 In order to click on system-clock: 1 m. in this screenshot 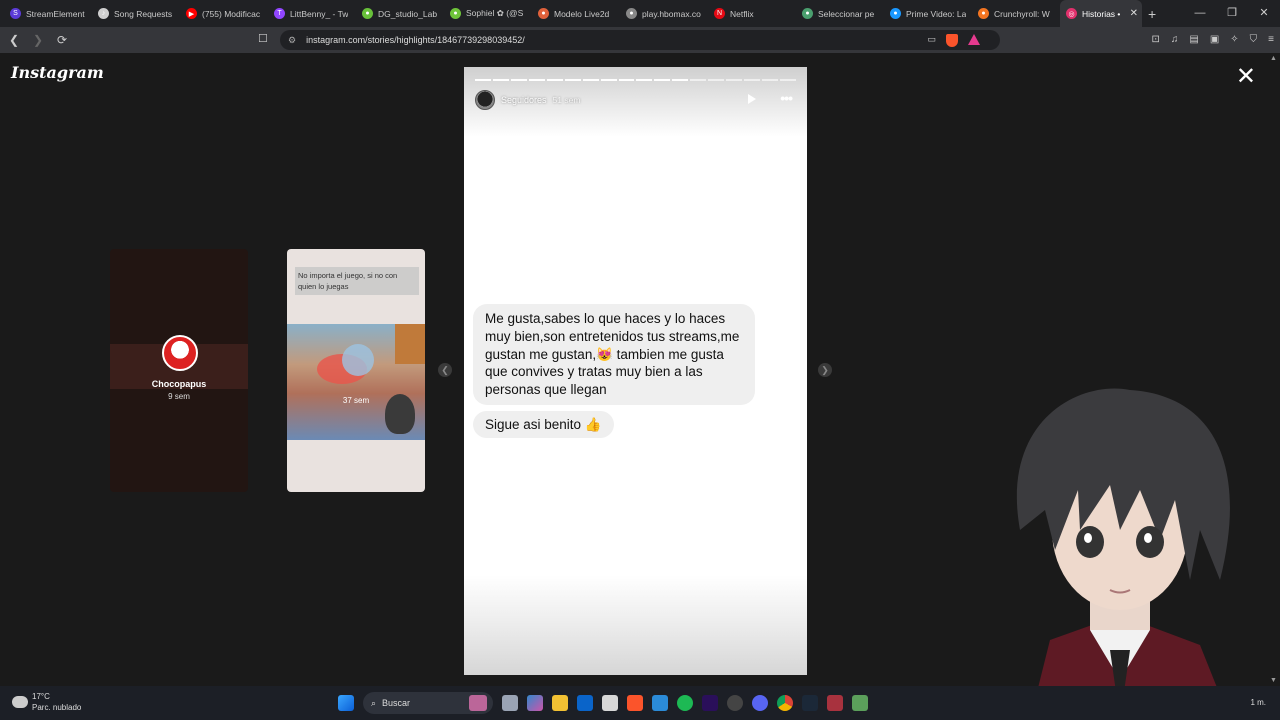, I will do `click(1258, 702)`.